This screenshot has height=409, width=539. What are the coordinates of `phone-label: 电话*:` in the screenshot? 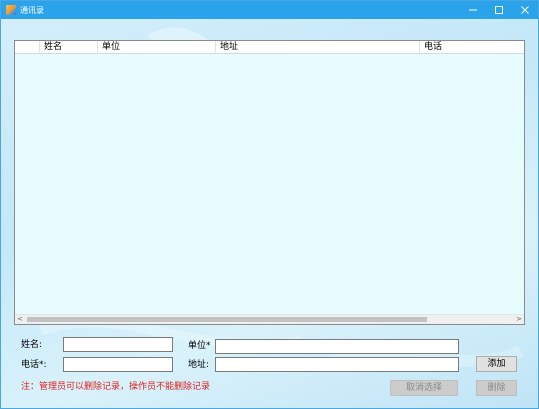 It's located at (34, 365).